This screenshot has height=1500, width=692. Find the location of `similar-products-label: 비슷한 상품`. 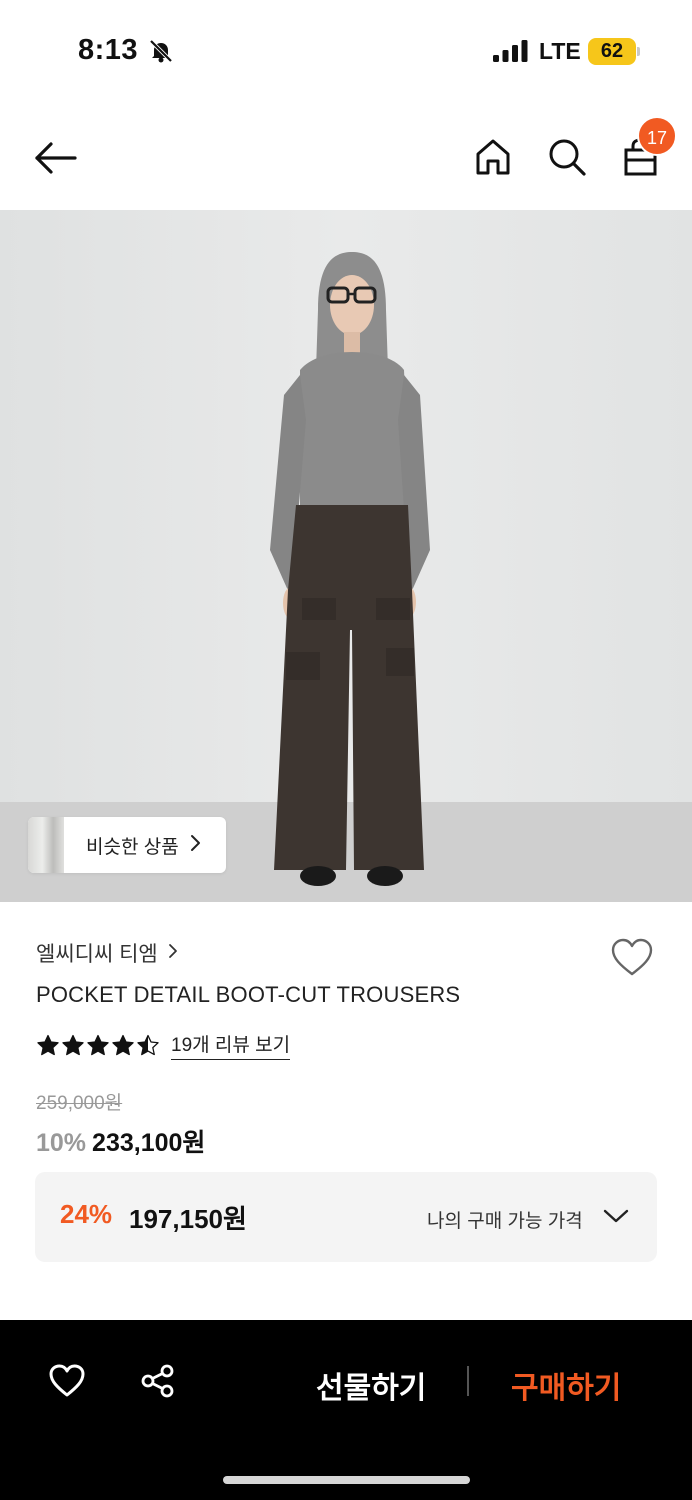

similar-products-label: 비슷한 상품 is located at coordinates (132, 847).